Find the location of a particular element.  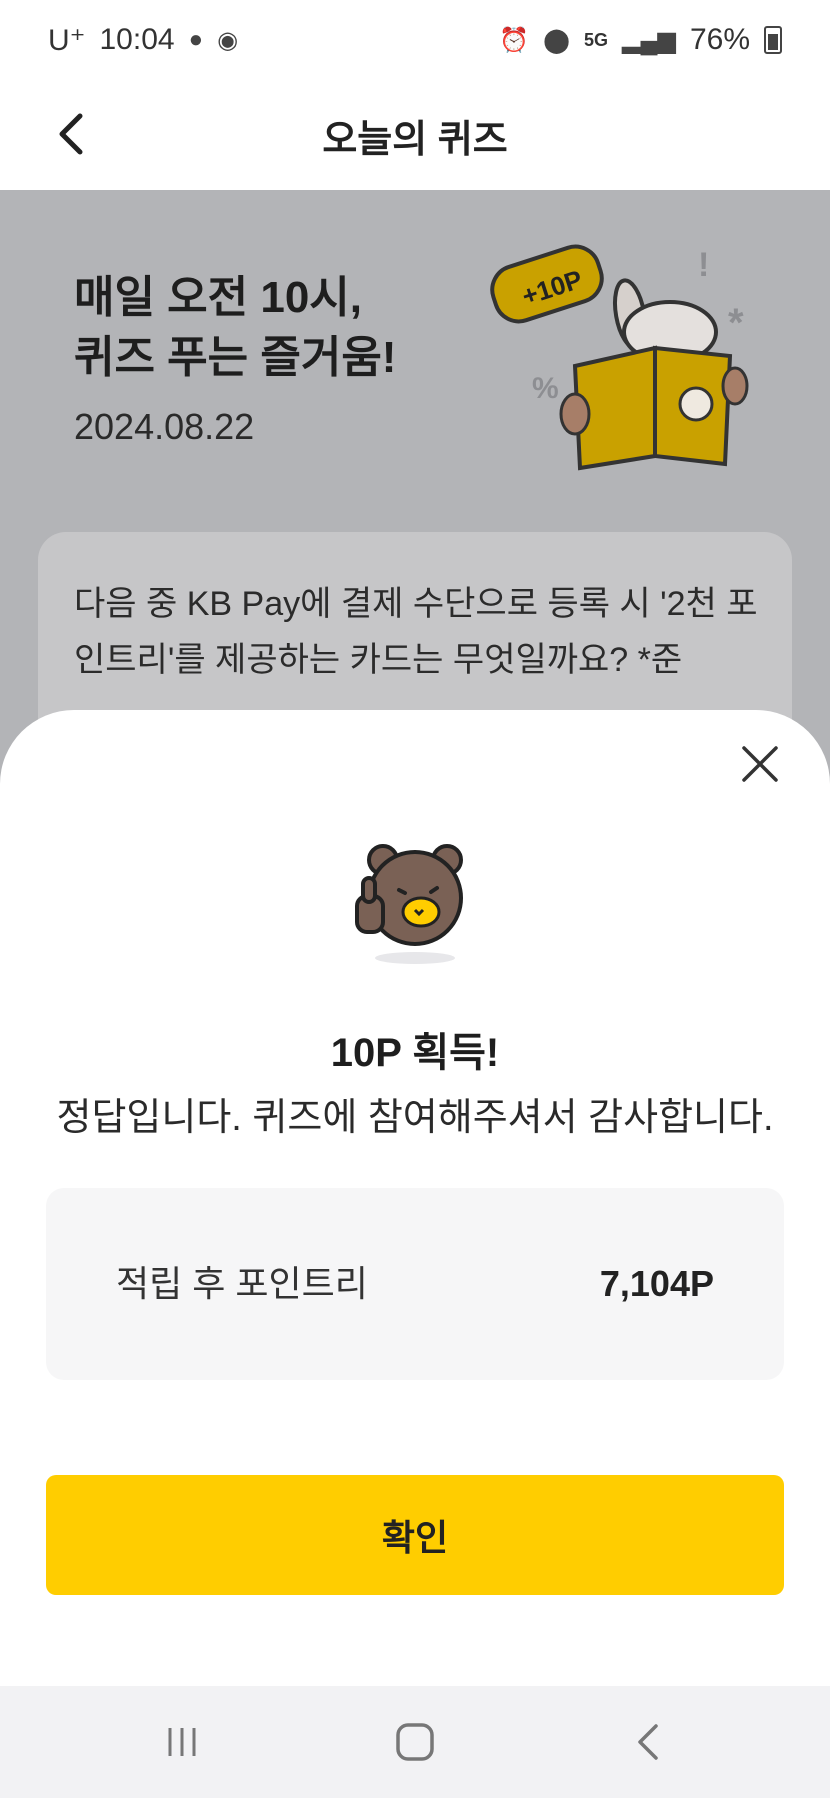

chevron-left-icon is located at coordinates (71, 134).